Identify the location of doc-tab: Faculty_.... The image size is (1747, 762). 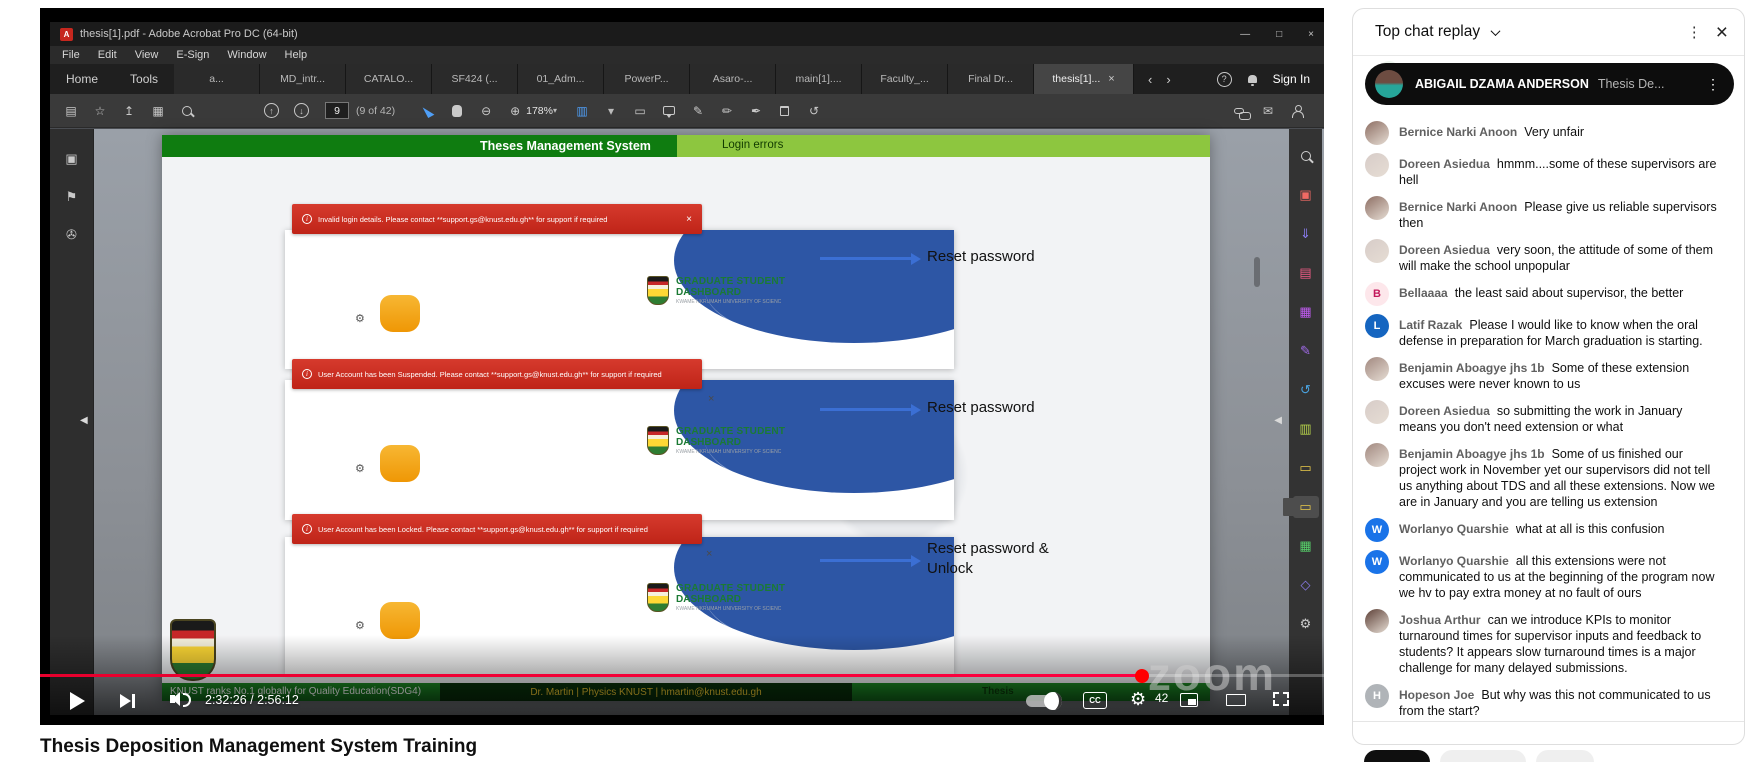
(905, 79).